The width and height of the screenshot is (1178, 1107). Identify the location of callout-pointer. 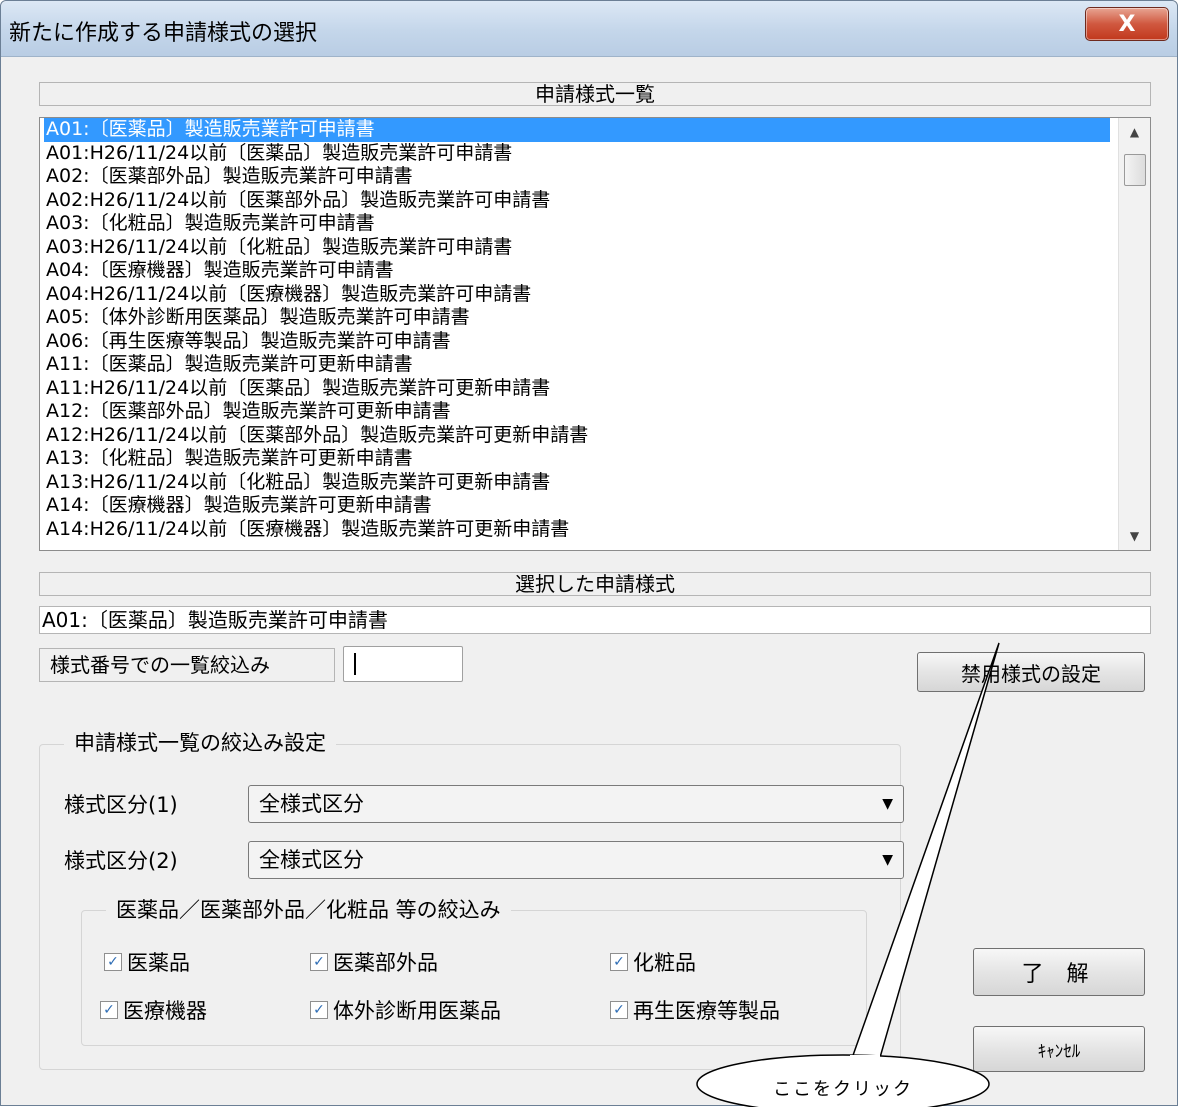
(924, 852).